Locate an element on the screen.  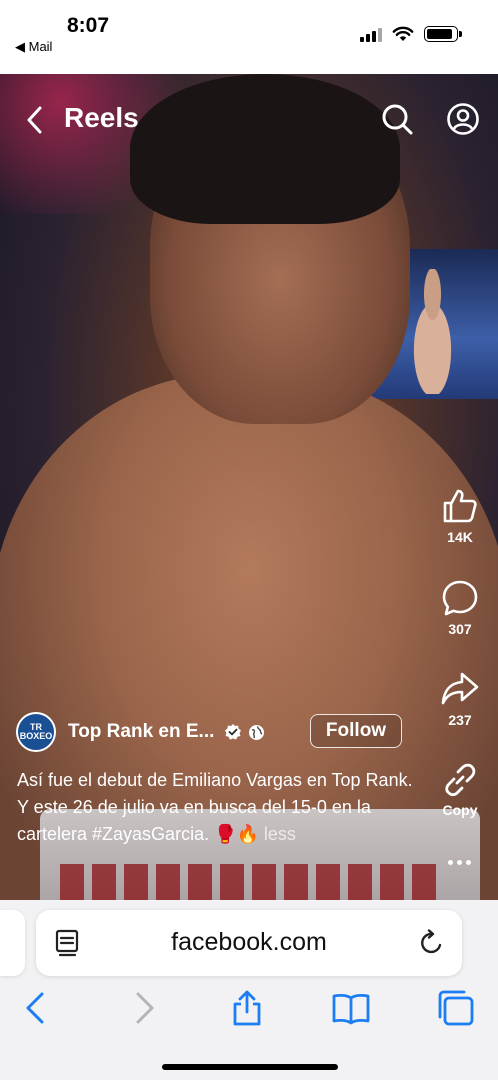
share-count: 237 is located at coordinates (460, 720).